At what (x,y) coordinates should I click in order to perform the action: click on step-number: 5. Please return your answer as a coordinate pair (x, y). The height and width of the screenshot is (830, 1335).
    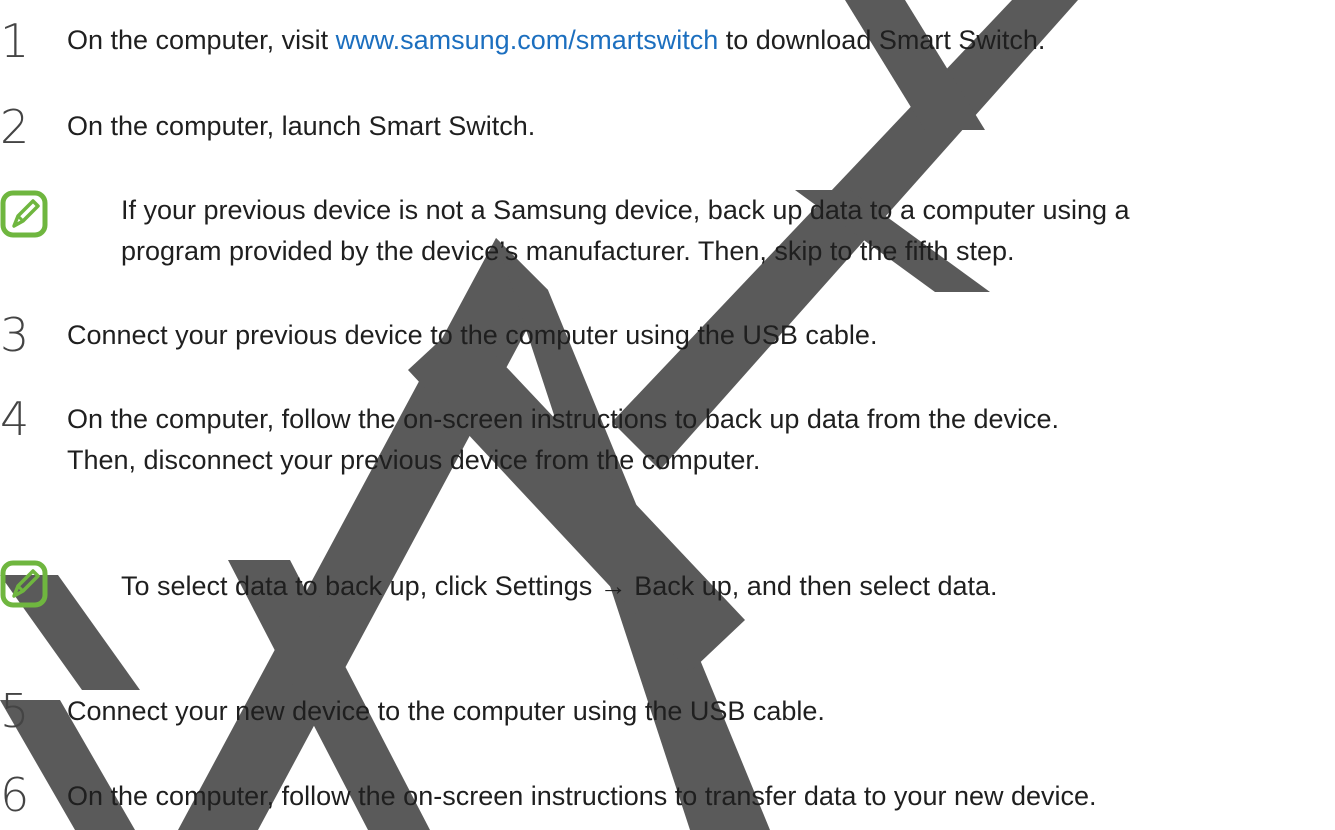
    Looking at the image, I should click on (15, 711).